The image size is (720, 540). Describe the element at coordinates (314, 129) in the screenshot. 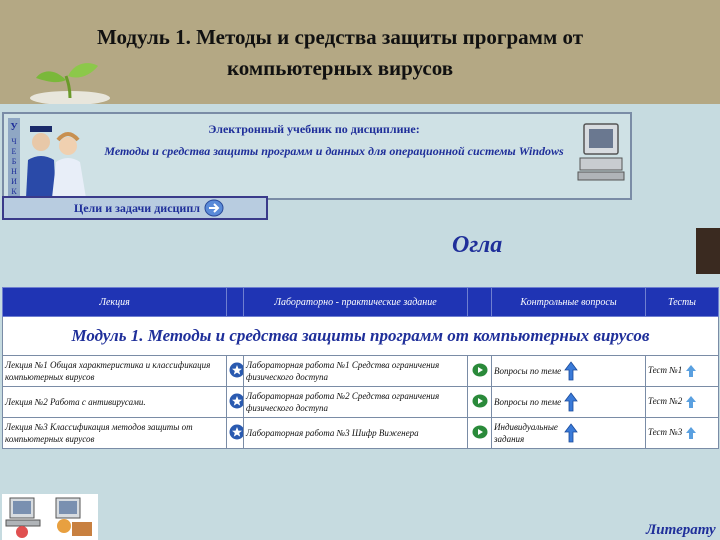

I see `header-line1: Электронный учебник по дисциплине:` at that location.